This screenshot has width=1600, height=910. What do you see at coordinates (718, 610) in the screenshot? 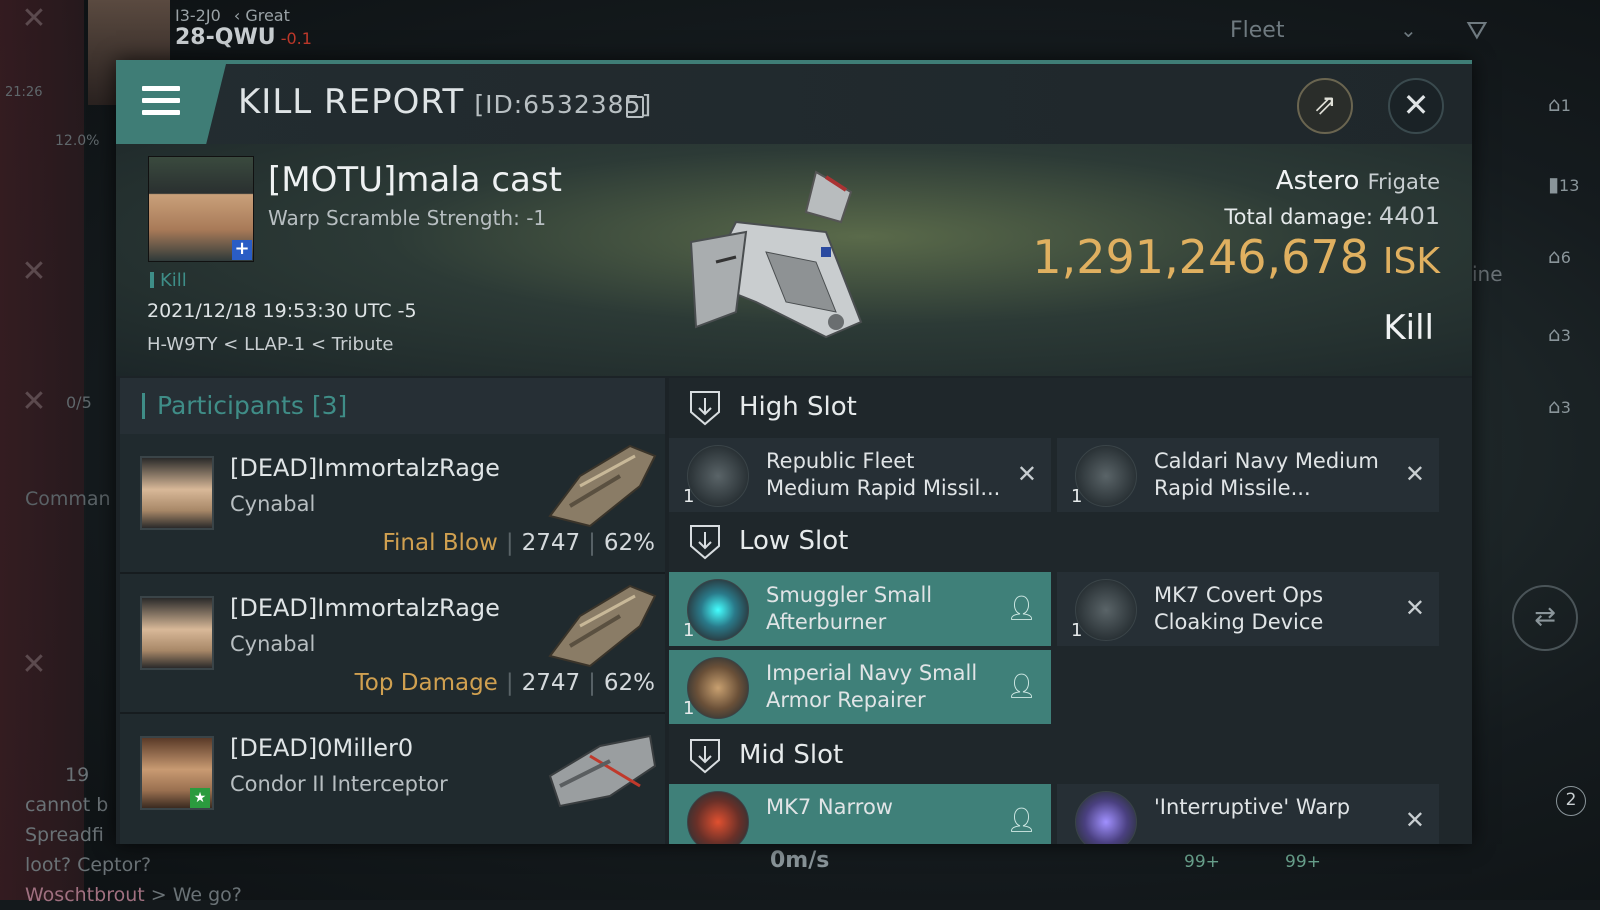
I see `afterburner-icon` at bounding box center [718, 610].